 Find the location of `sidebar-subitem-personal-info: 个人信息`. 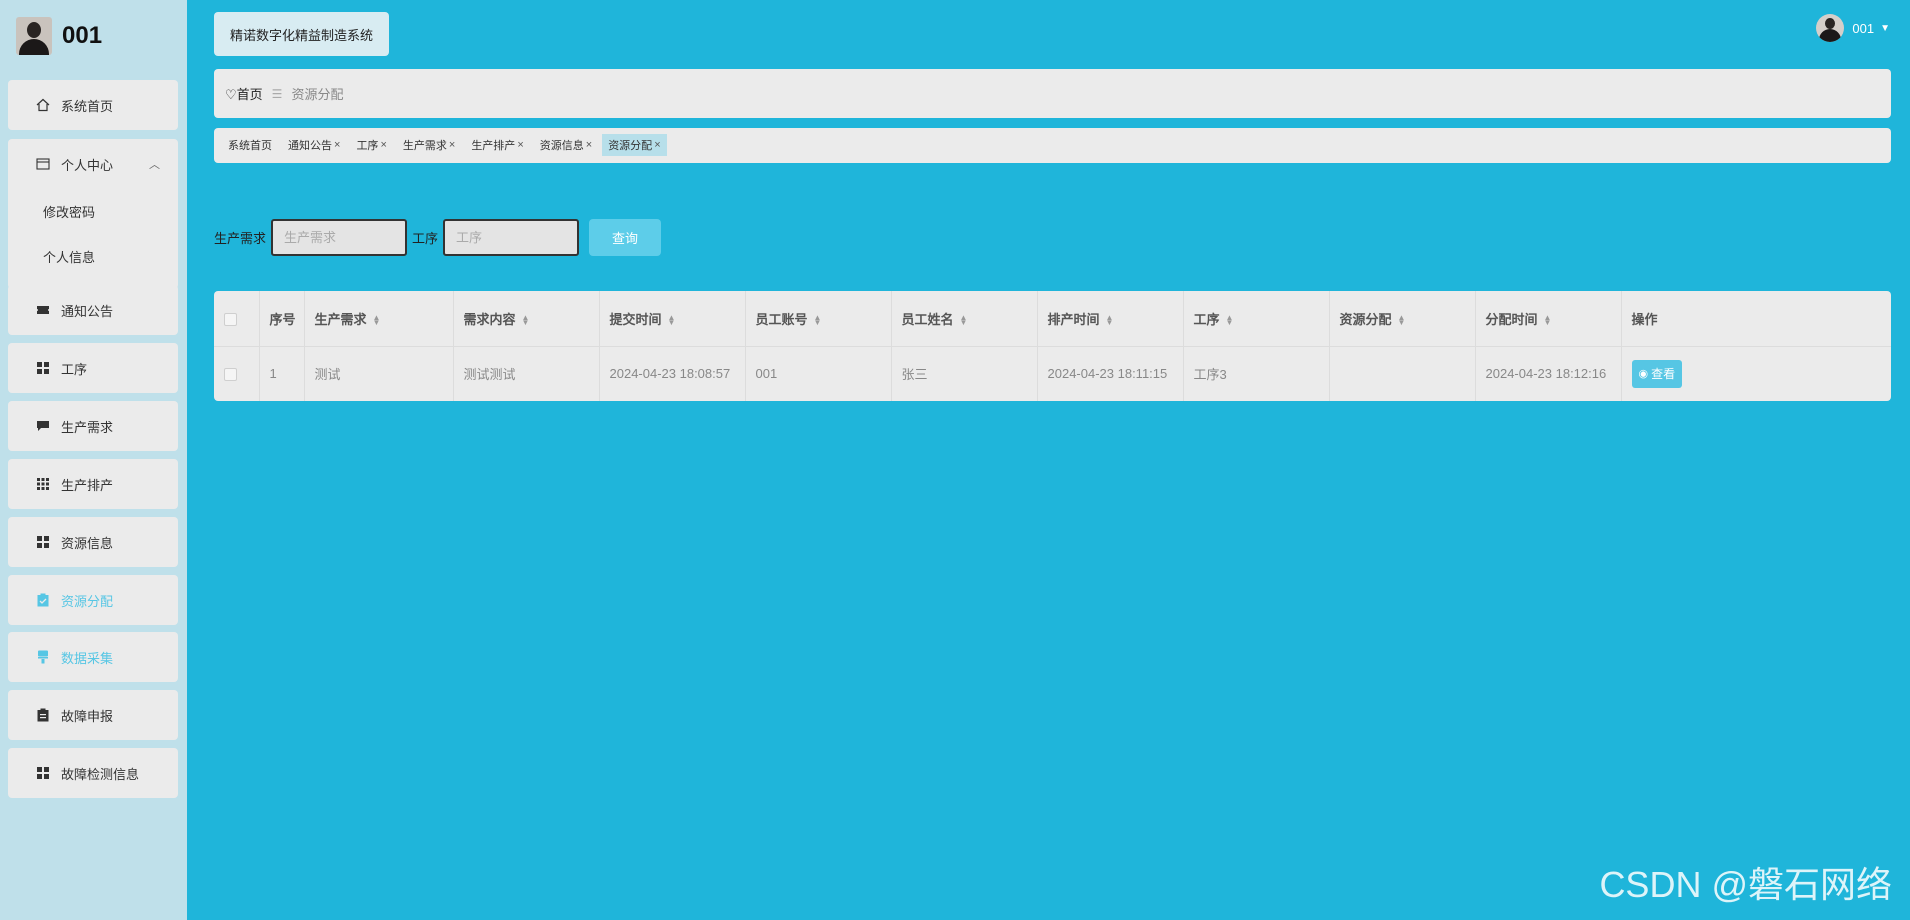

sidebar-subitem-personal-info: 个人信息 is located at coordinates (93, 256).